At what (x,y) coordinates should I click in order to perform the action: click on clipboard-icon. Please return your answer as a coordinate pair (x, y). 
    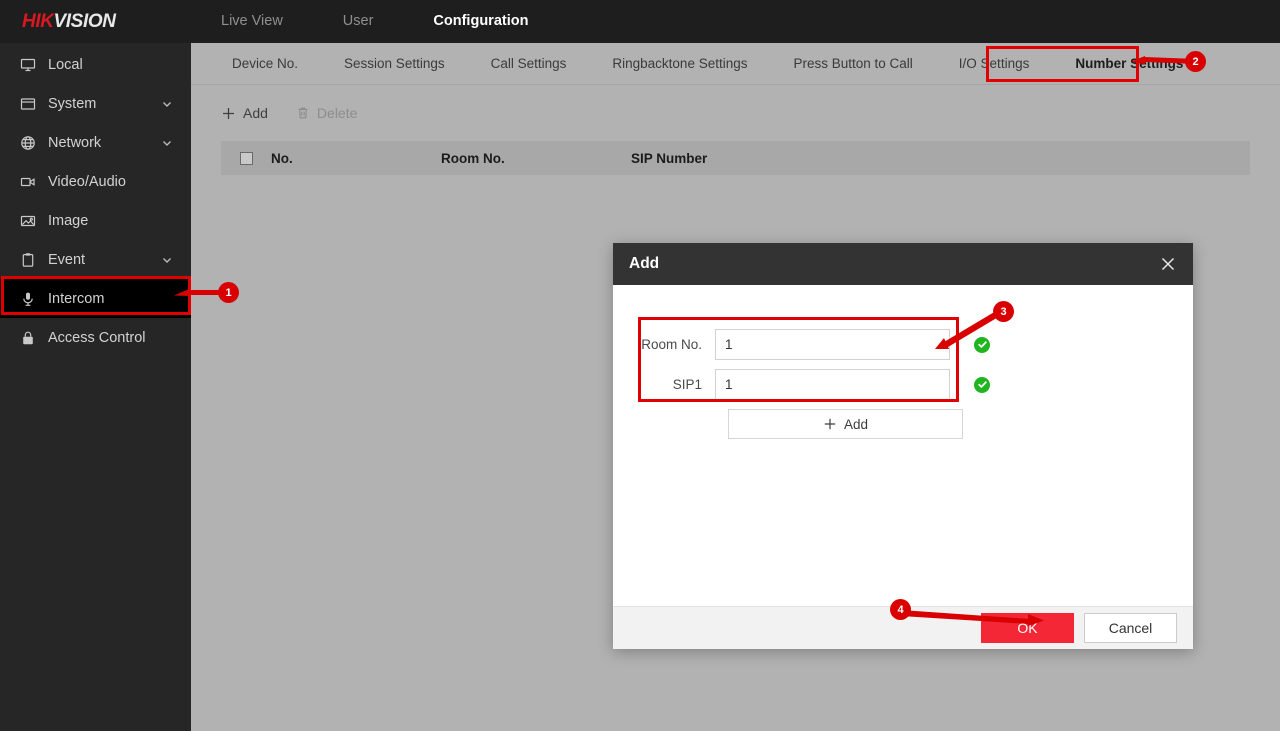
    Looking at the image, I should click on (28, 260).